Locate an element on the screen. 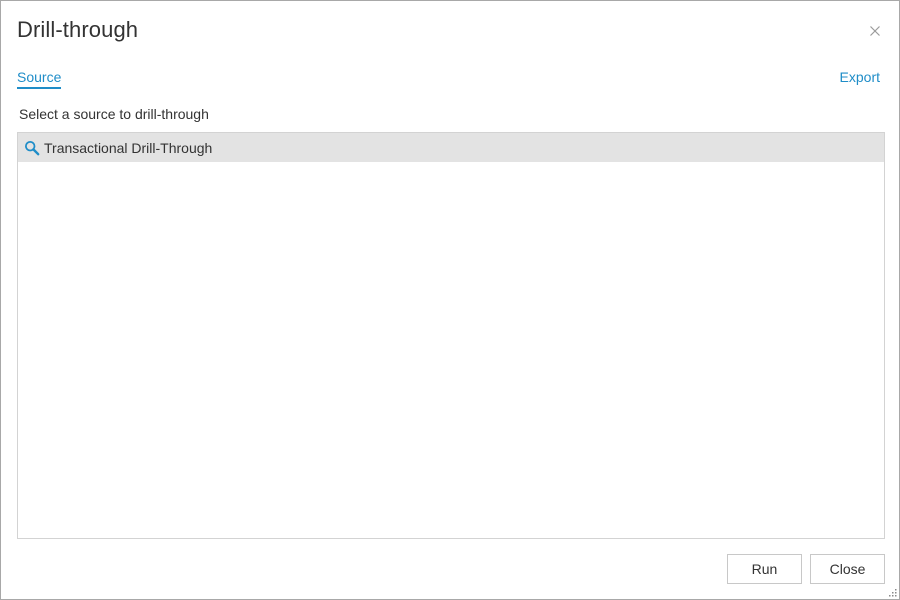  close-button: Close is located at coordinates (847, 569).